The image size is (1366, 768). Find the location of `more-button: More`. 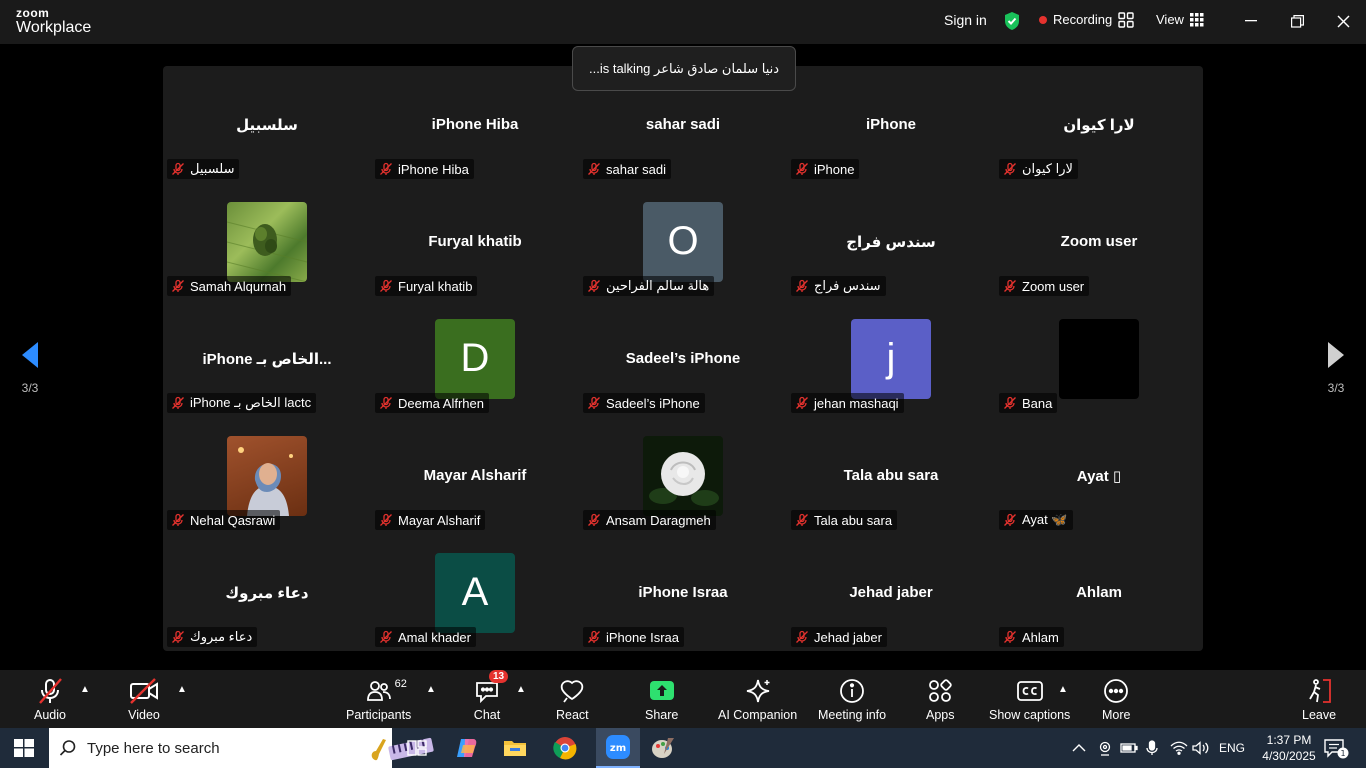

more-button: More is located at coordinates (1116, 699).